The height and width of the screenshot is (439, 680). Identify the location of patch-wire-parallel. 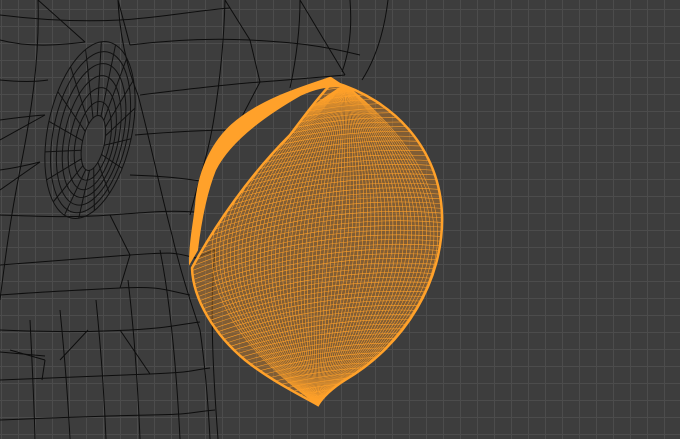
(317, 402).